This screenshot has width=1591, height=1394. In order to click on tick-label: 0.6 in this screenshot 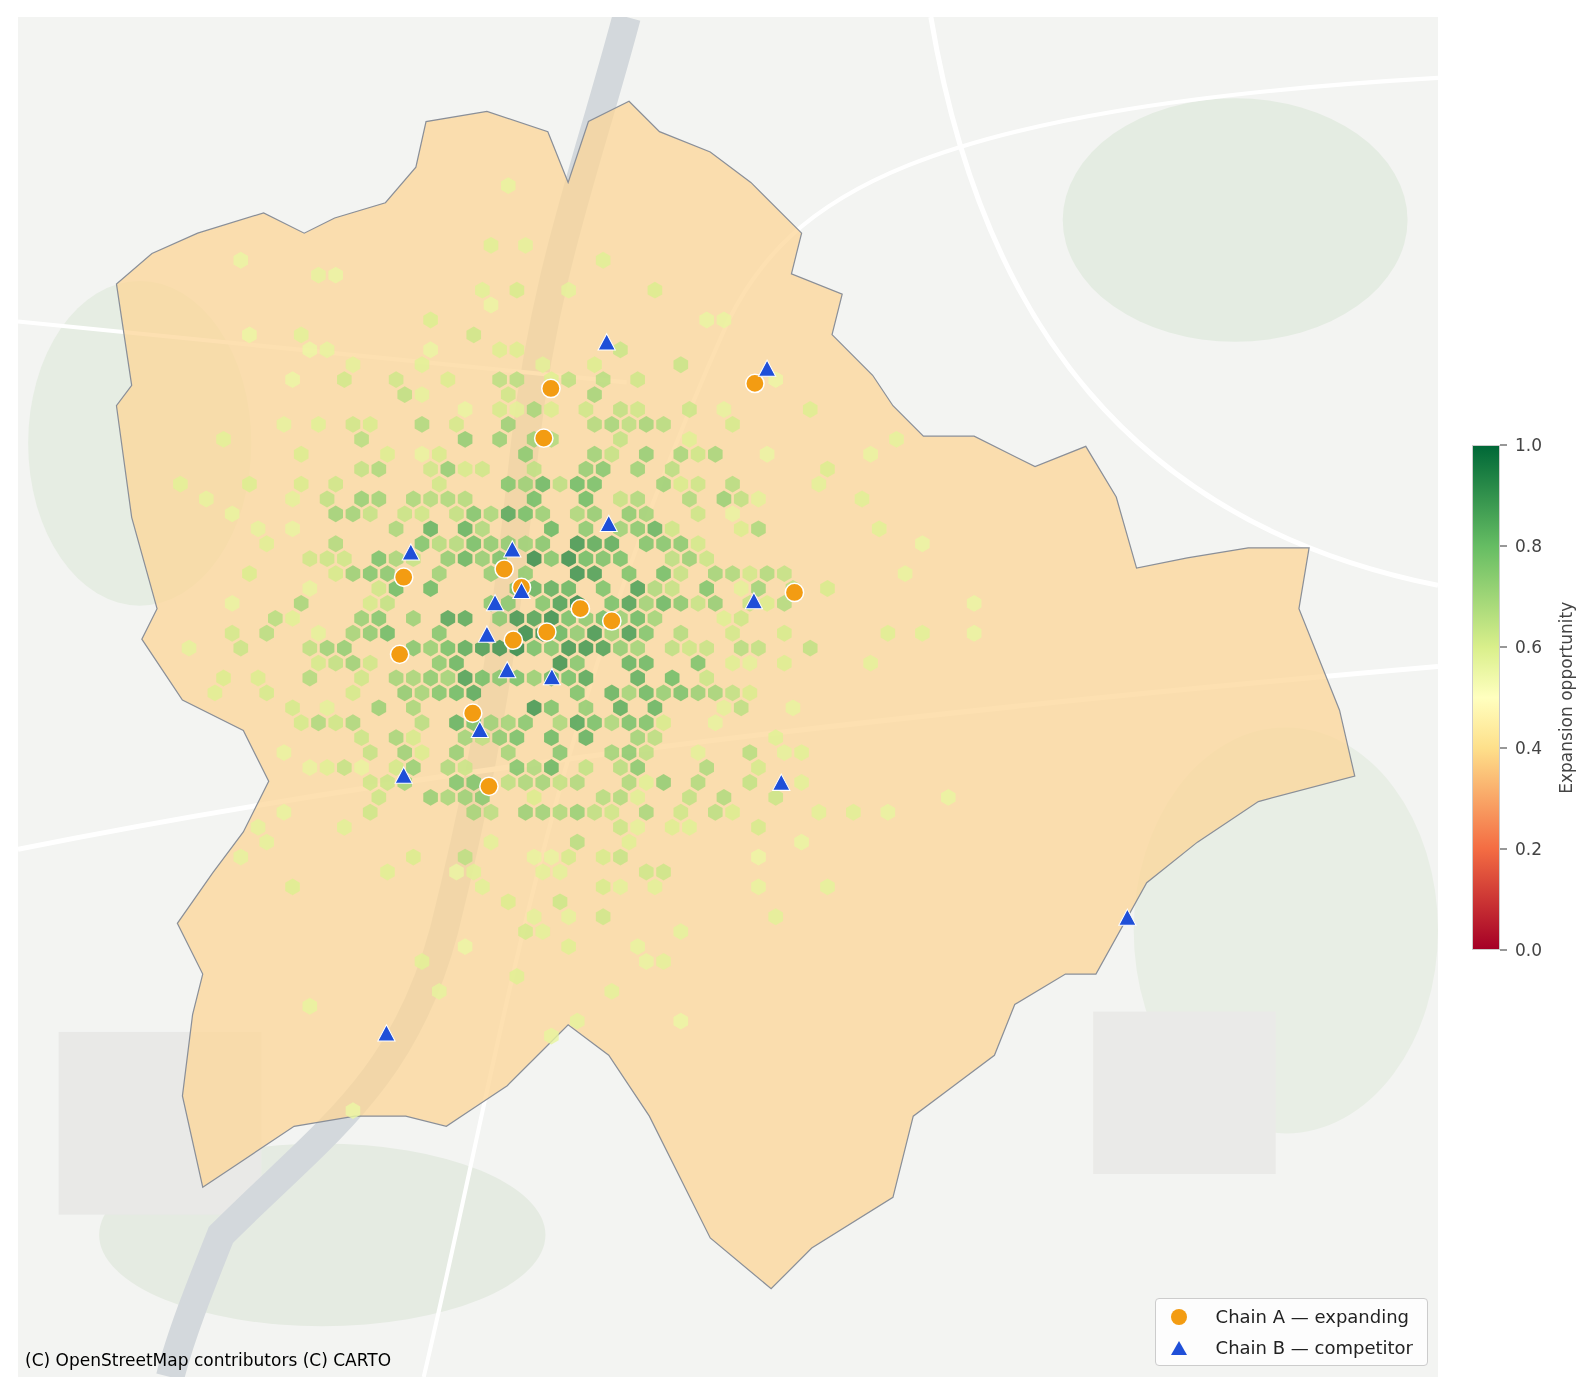, I will do `click(1529, 647)`.